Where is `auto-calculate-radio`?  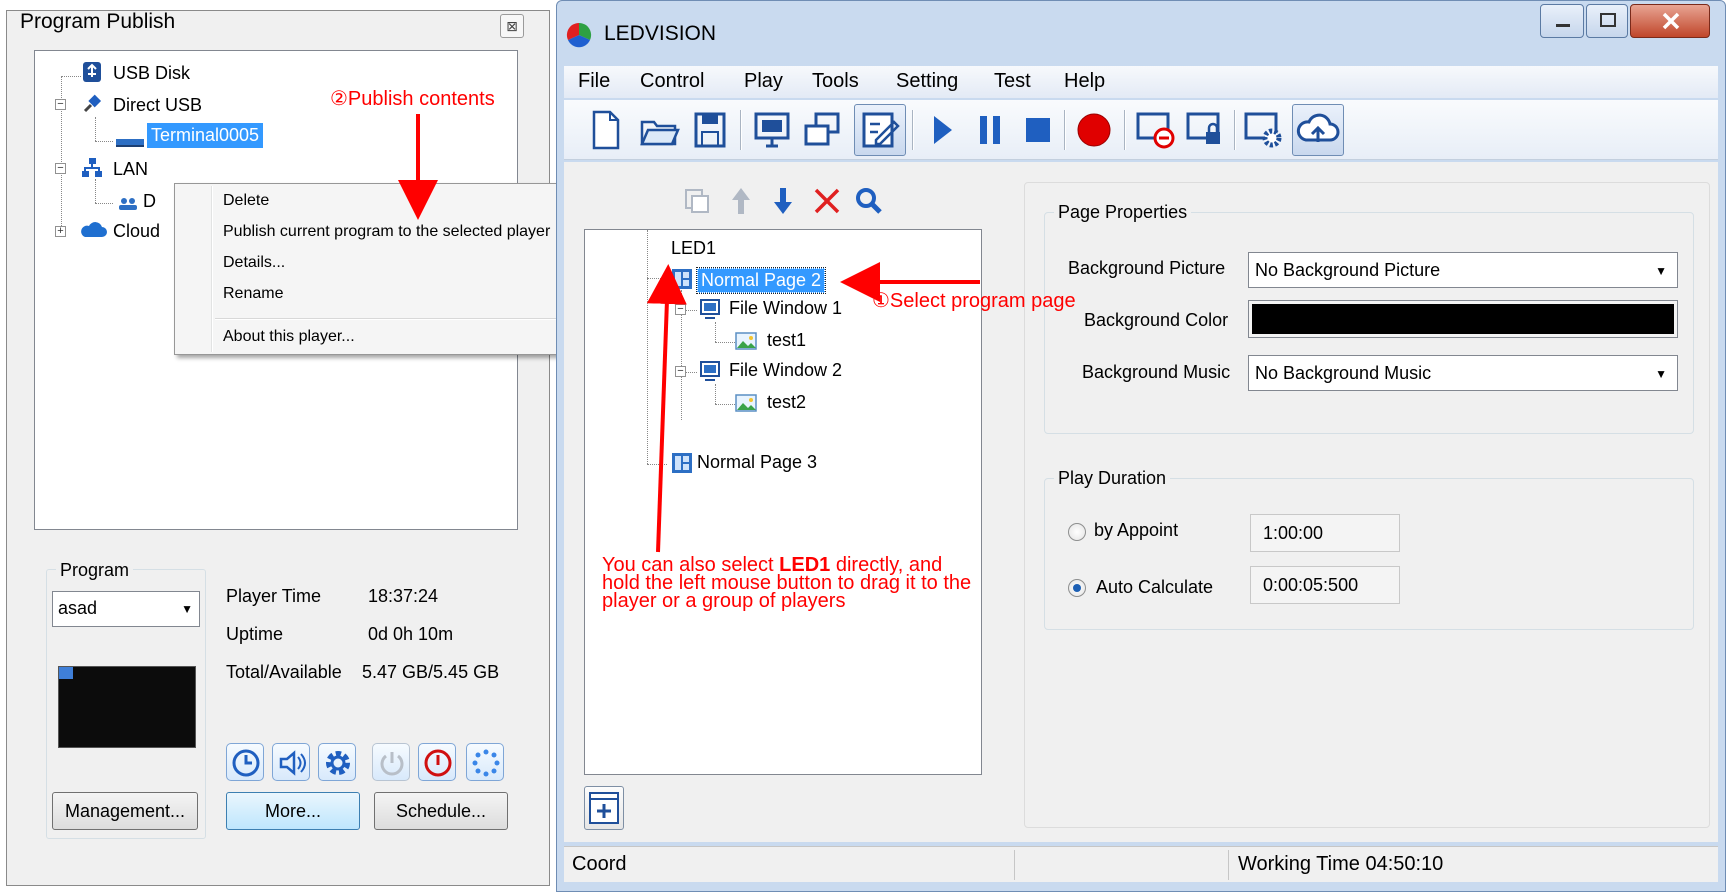
auto-calculate-radio is located at coordinates (1077, 588).